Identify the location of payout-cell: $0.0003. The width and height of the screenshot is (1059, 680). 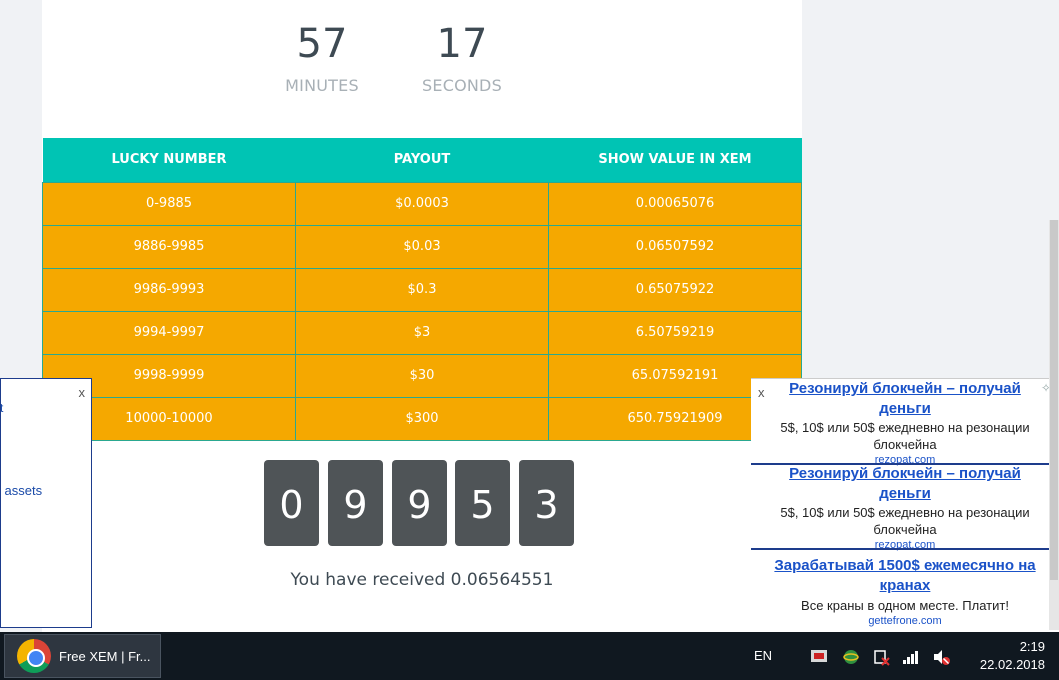
(422, 203).